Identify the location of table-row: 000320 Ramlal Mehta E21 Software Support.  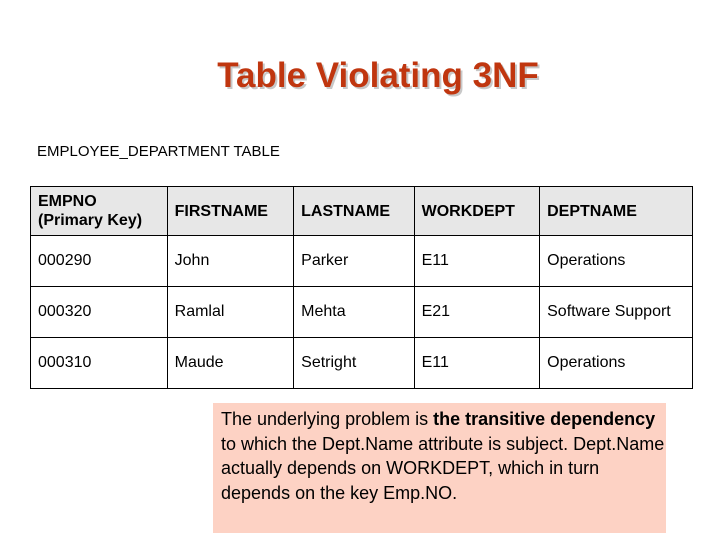
(361, 312).